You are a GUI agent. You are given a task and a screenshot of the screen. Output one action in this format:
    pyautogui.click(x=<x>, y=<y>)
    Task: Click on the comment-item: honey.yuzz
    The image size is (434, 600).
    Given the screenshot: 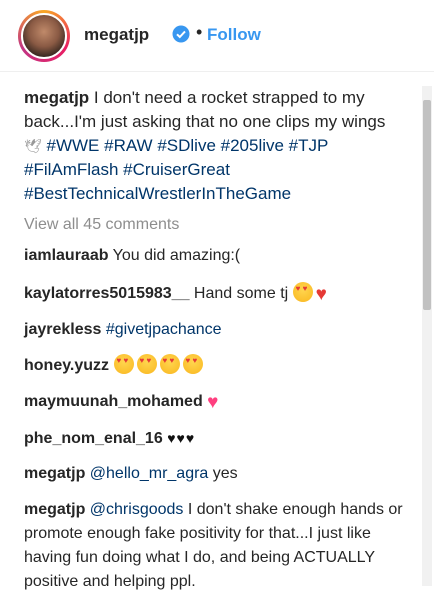 What is the action you would take?
    pyautogui.click(x=219, y=366)
    